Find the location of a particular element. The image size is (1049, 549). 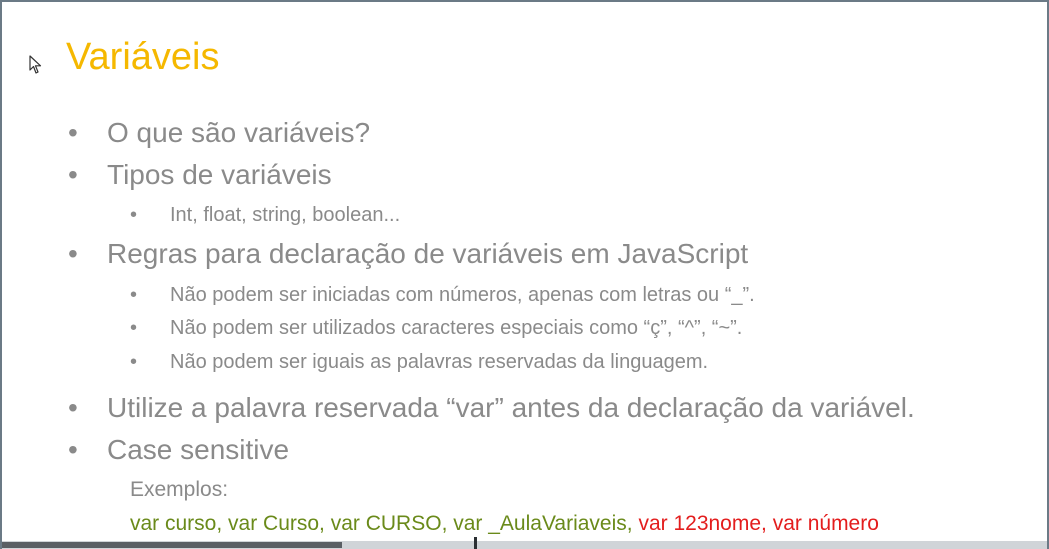

invalid-examples: var 123nome, var número is located at coordinates (758, 523).